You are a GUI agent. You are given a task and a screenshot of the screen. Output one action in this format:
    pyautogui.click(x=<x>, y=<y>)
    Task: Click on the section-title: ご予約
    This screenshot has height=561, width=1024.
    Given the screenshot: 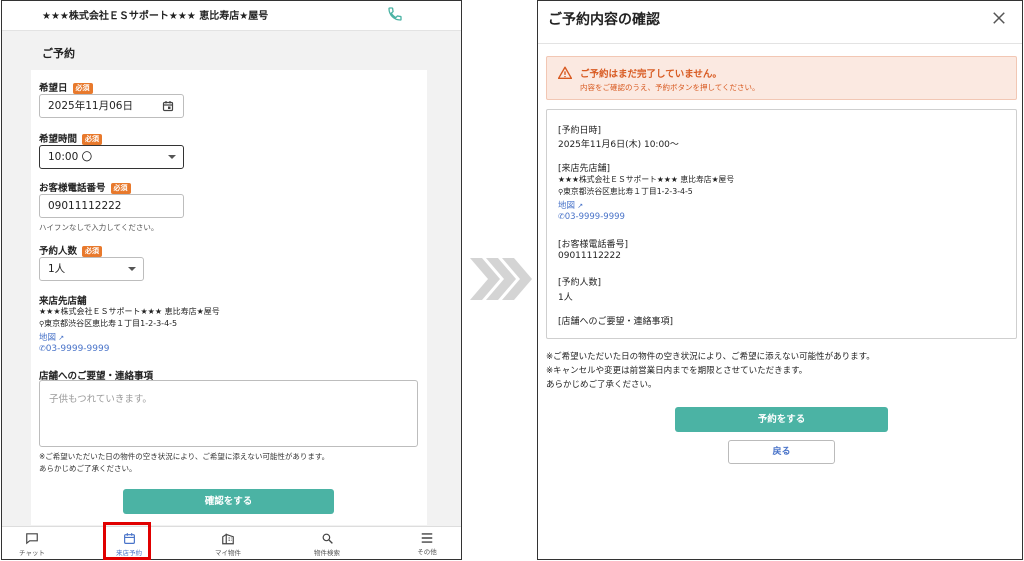 What is the action you would take?
    pyautogui.click(x=58, y=53)
    